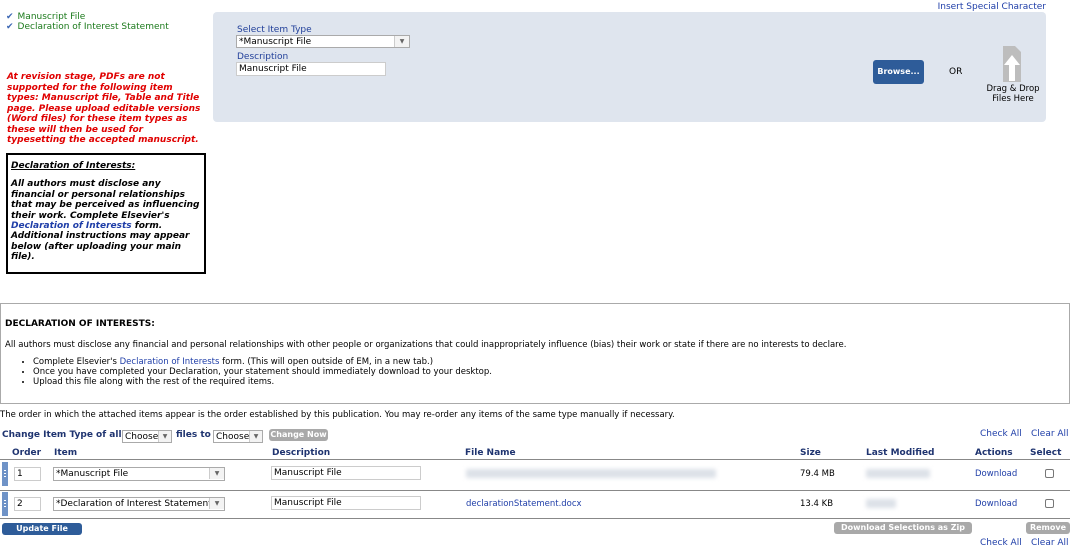 This screenshot has height=552, width=1072. What do you see at coordinates (1048, 528) in the screenshot?
I see `remove-button: Remove` at bounding box center [1048, 528].